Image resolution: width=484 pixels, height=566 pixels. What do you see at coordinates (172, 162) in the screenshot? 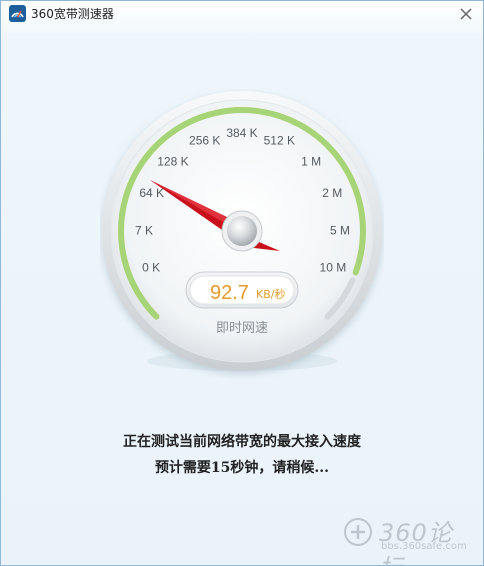
I see `tick-label: 128 K` at bounding box center [172, 162].